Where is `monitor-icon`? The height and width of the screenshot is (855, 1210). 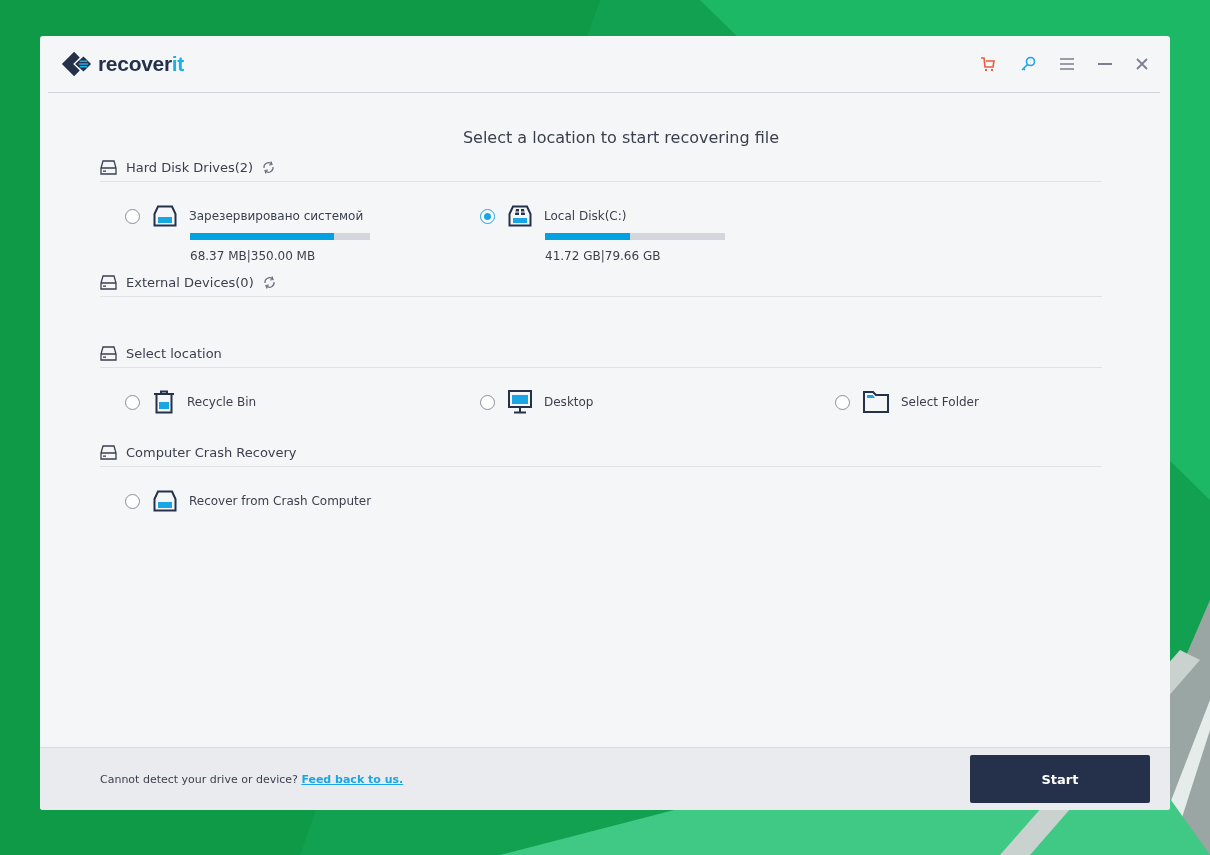
monitor-icon is located at coordinates (520, 402).